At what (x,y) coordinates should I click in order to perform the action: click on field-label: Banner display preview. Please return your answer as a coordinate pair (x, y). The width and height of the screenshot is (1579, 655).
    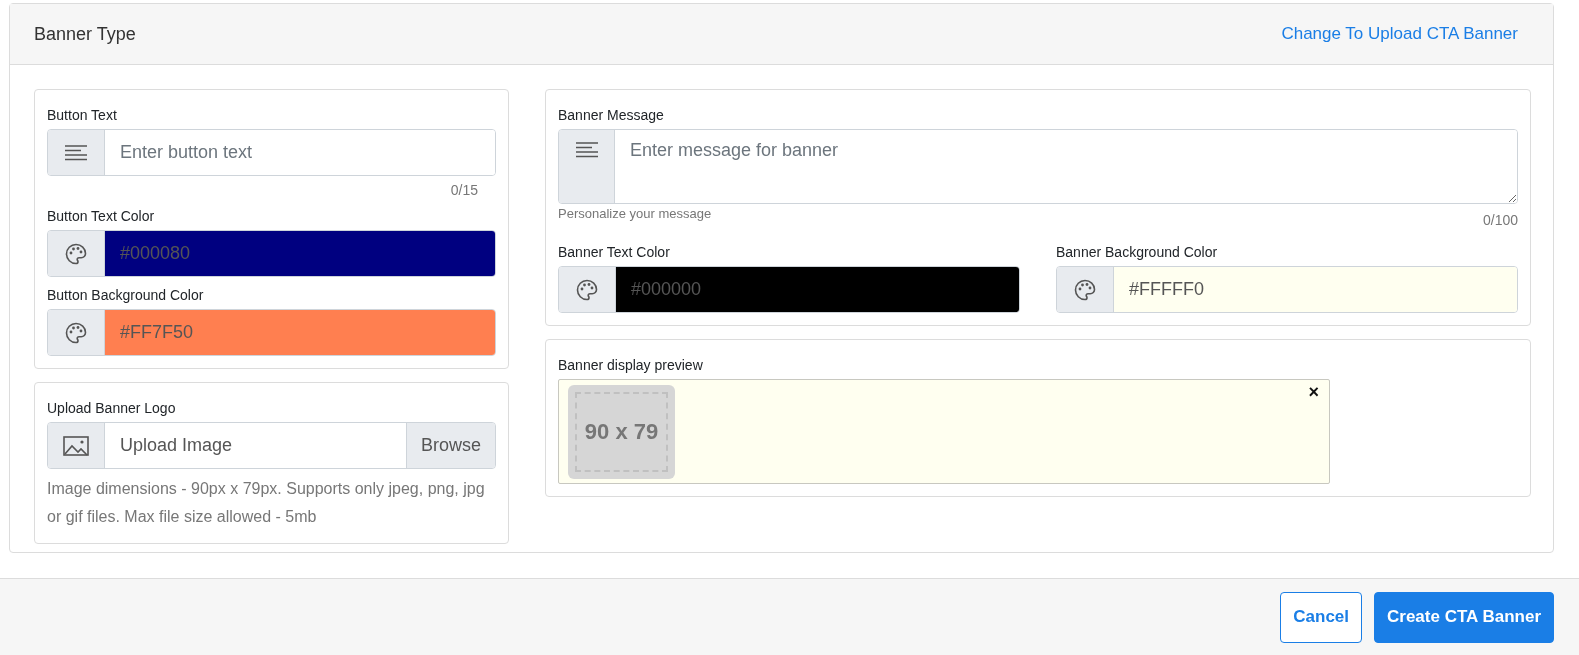
    Looking at the image, I should click on (631, 365).